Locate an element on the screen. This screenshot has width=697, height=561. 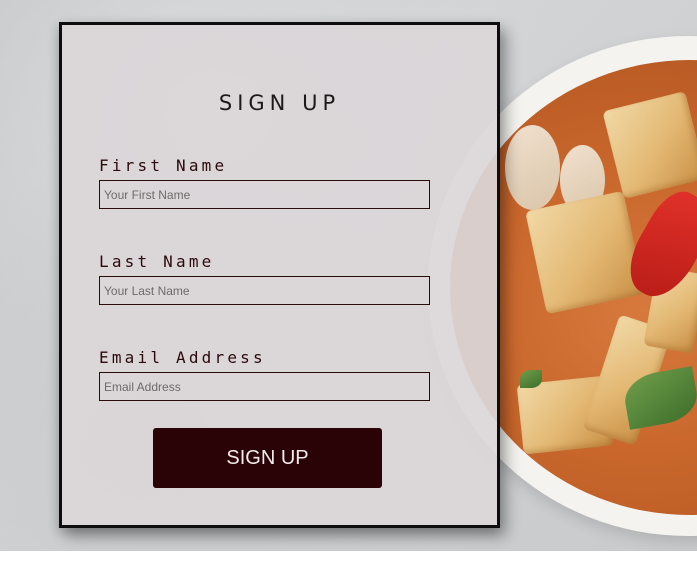
page-bottom-edge is located at coordinates (348, 556).